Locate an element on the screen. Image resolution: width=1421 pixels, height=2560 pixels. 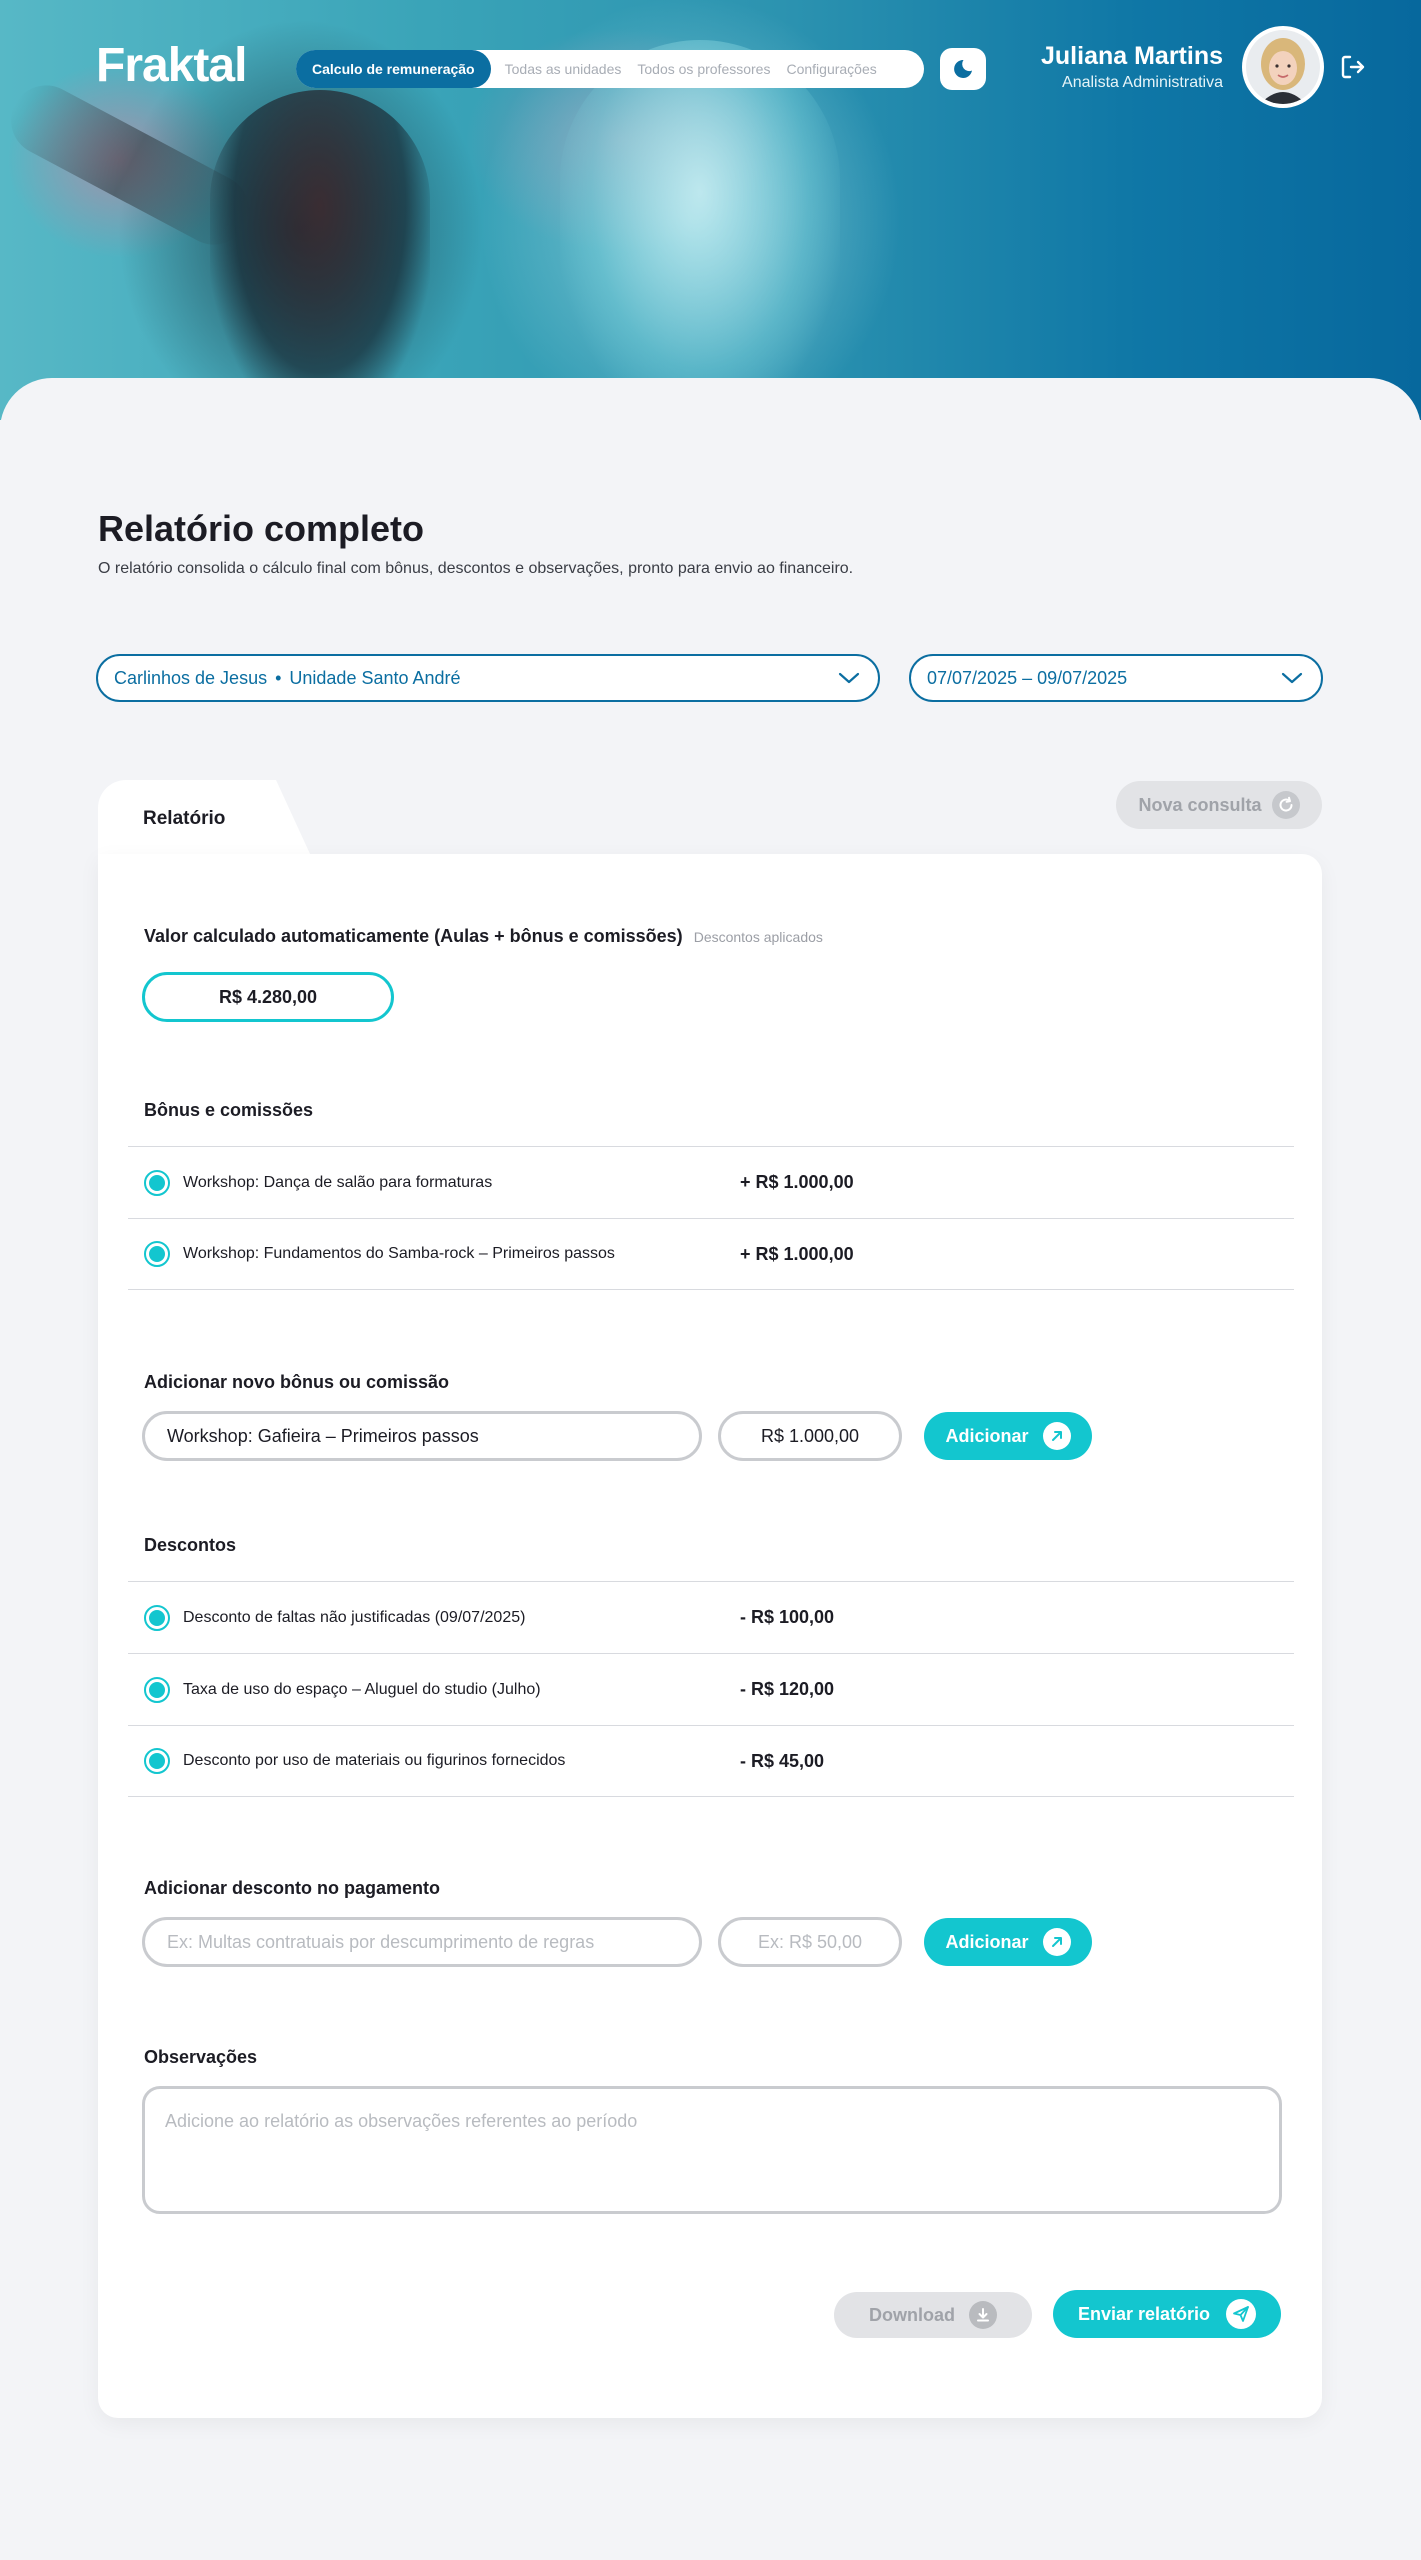
discount-amount: - R$ 100,00 is located at coordinates (787, 1617).